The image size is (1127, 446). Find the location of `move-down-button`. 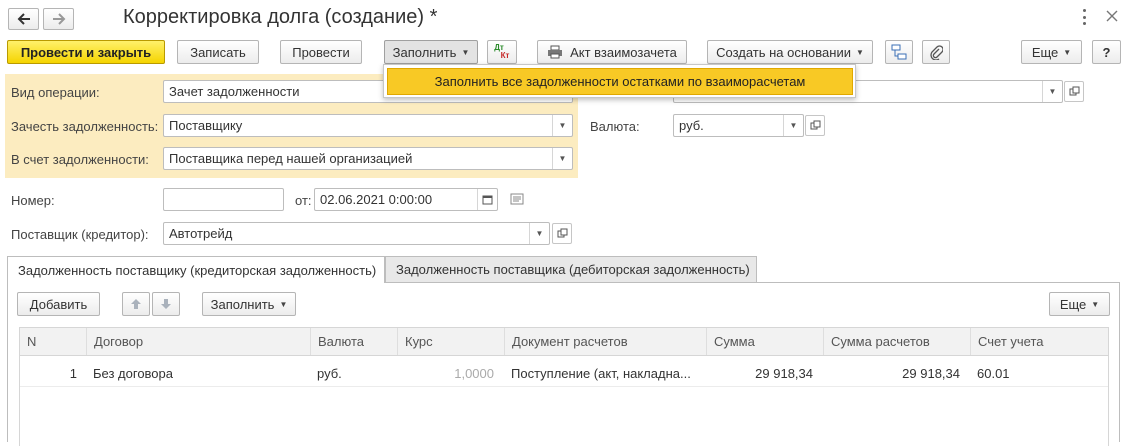

move-down-button is located at coordinates (166, 304).